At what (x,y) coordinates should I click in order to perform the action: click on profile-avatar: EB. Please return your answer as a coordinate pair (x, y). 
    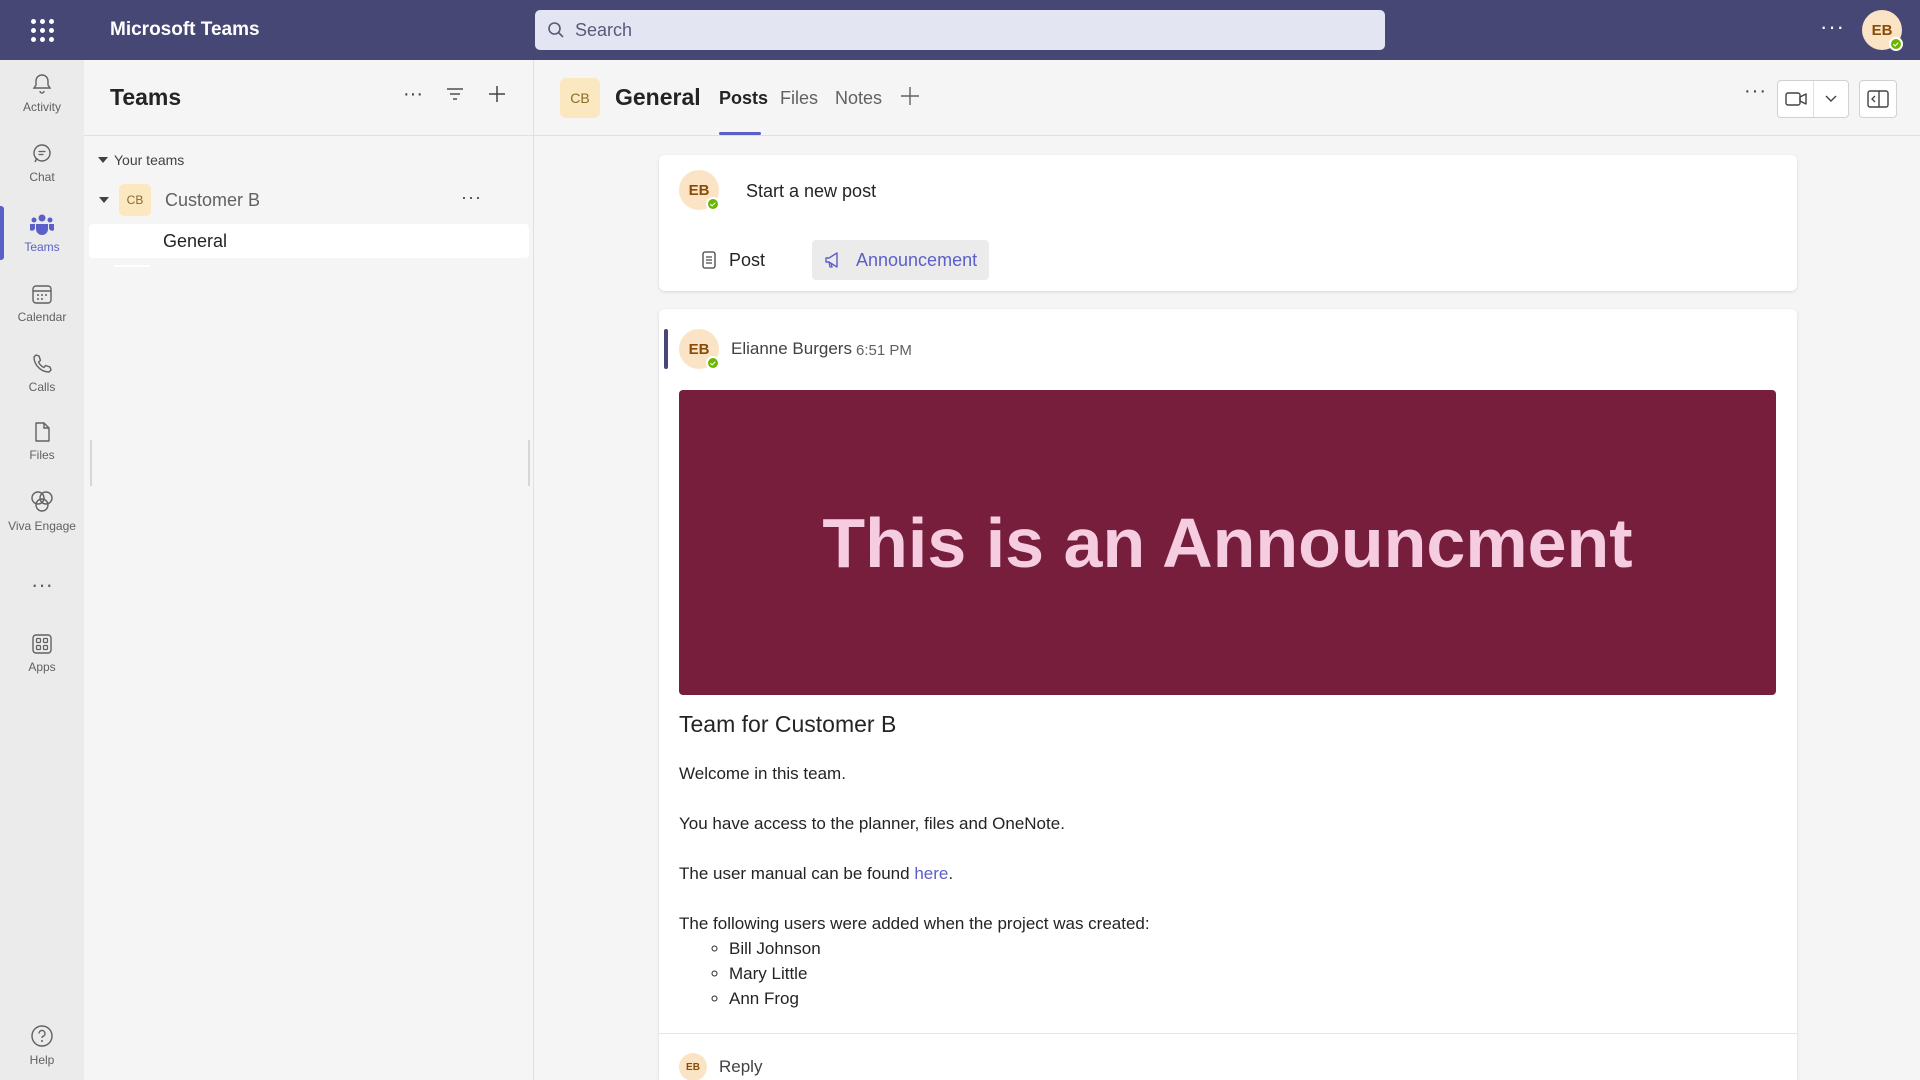
    Looking at the image, I should click on (1882, 30).